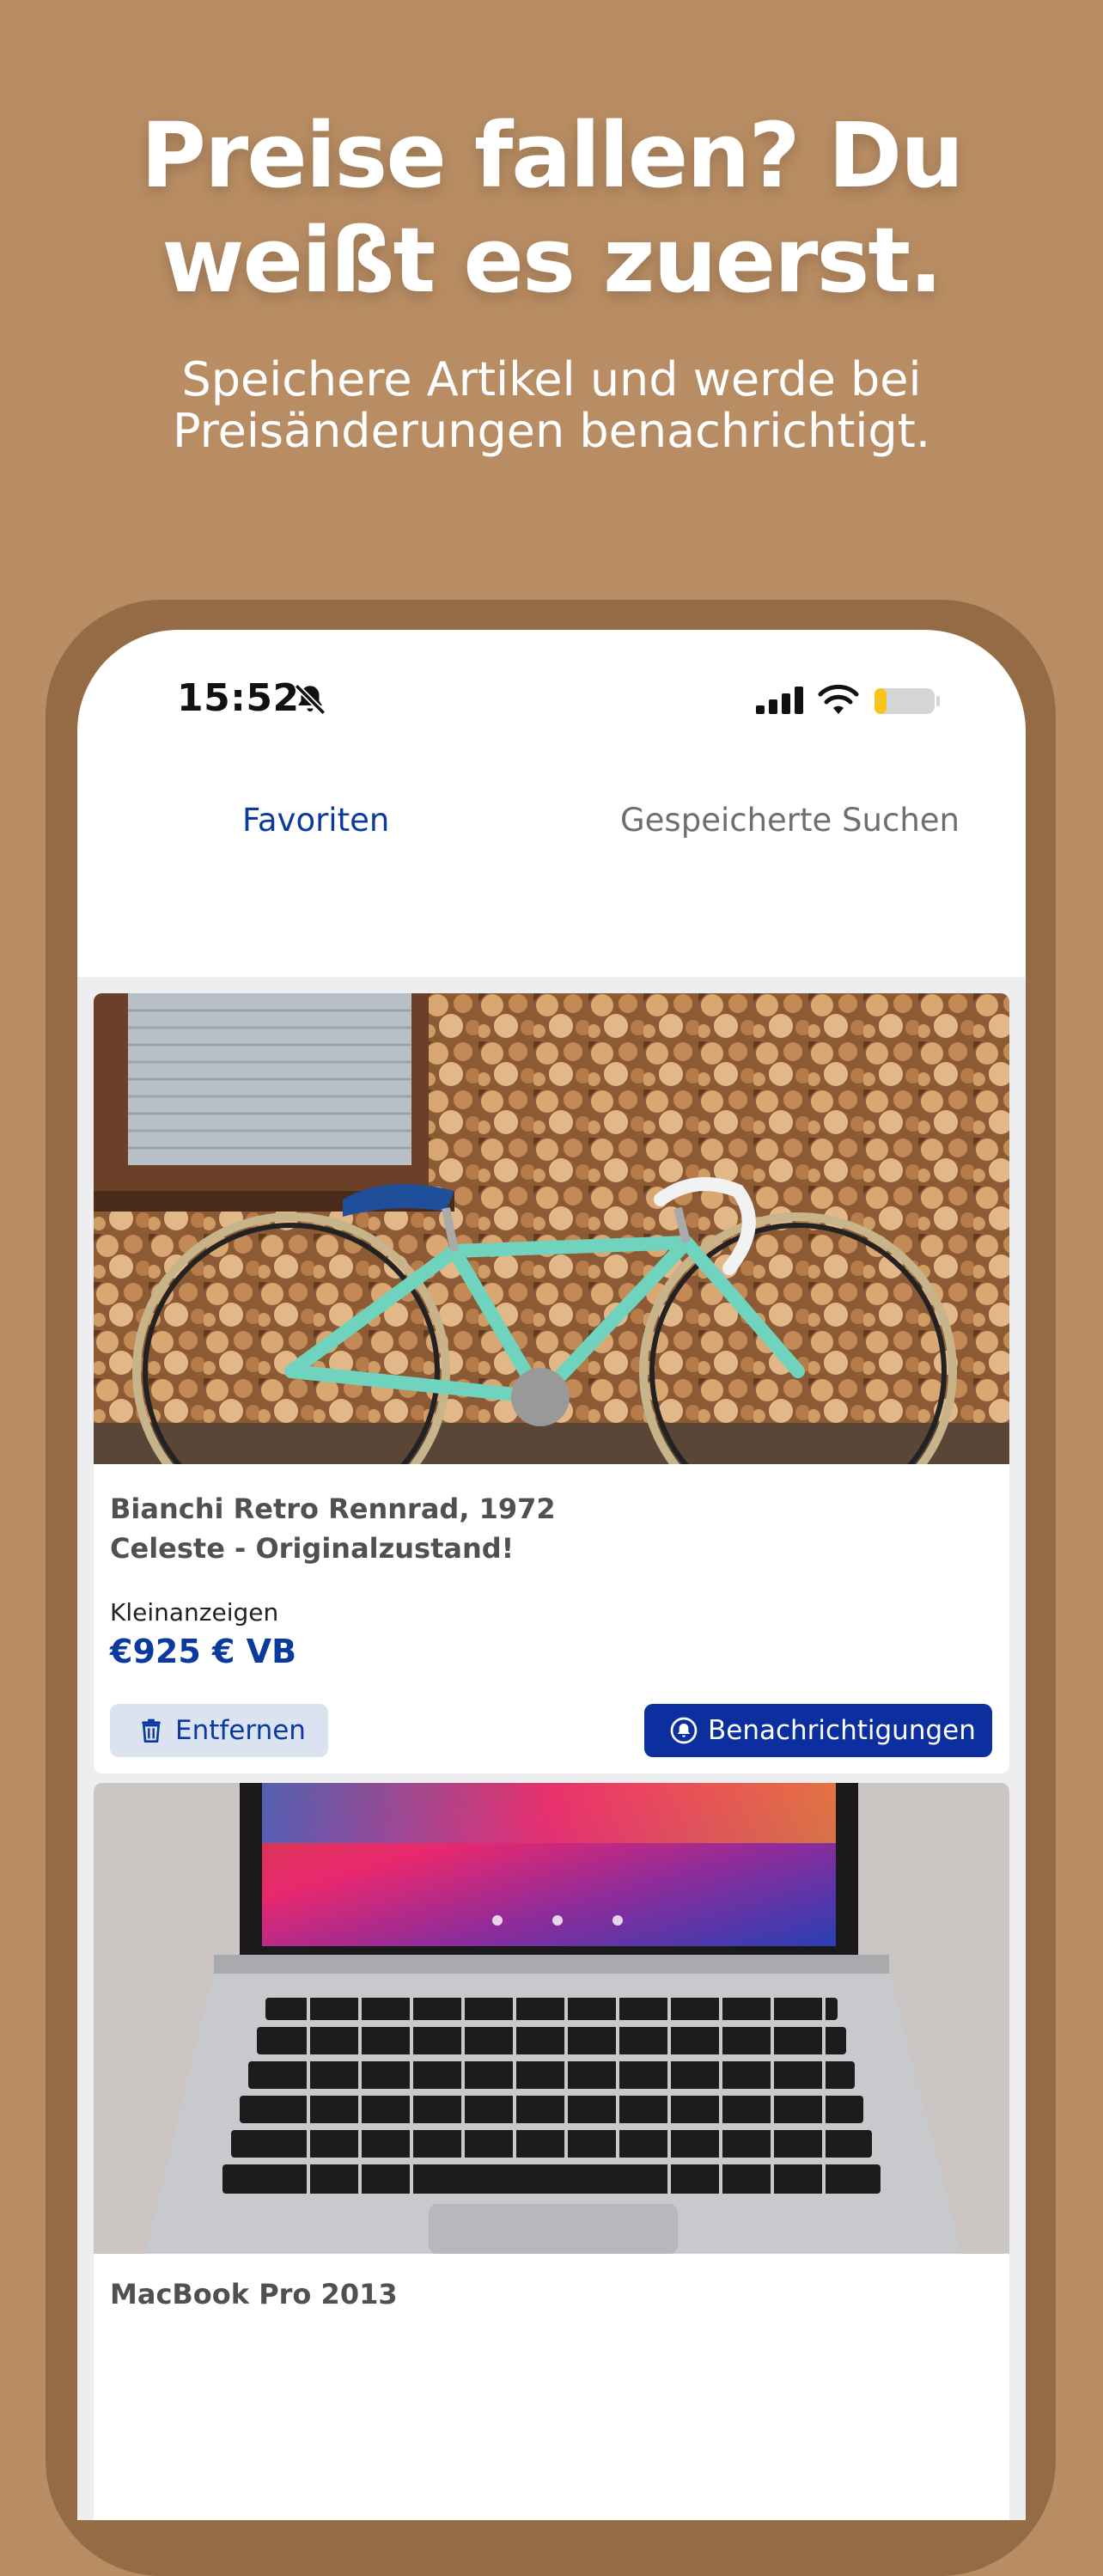 The image size is (1103, 2576). I want to click on listing-title-line1: MacBook Pro 2013, so click(254, 2294).